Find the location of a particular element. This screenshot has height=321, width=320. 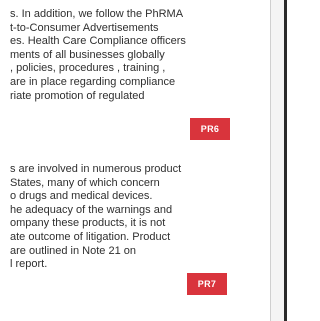

reference-tag-pr7: PR7 is located at coordinates (207, 284).